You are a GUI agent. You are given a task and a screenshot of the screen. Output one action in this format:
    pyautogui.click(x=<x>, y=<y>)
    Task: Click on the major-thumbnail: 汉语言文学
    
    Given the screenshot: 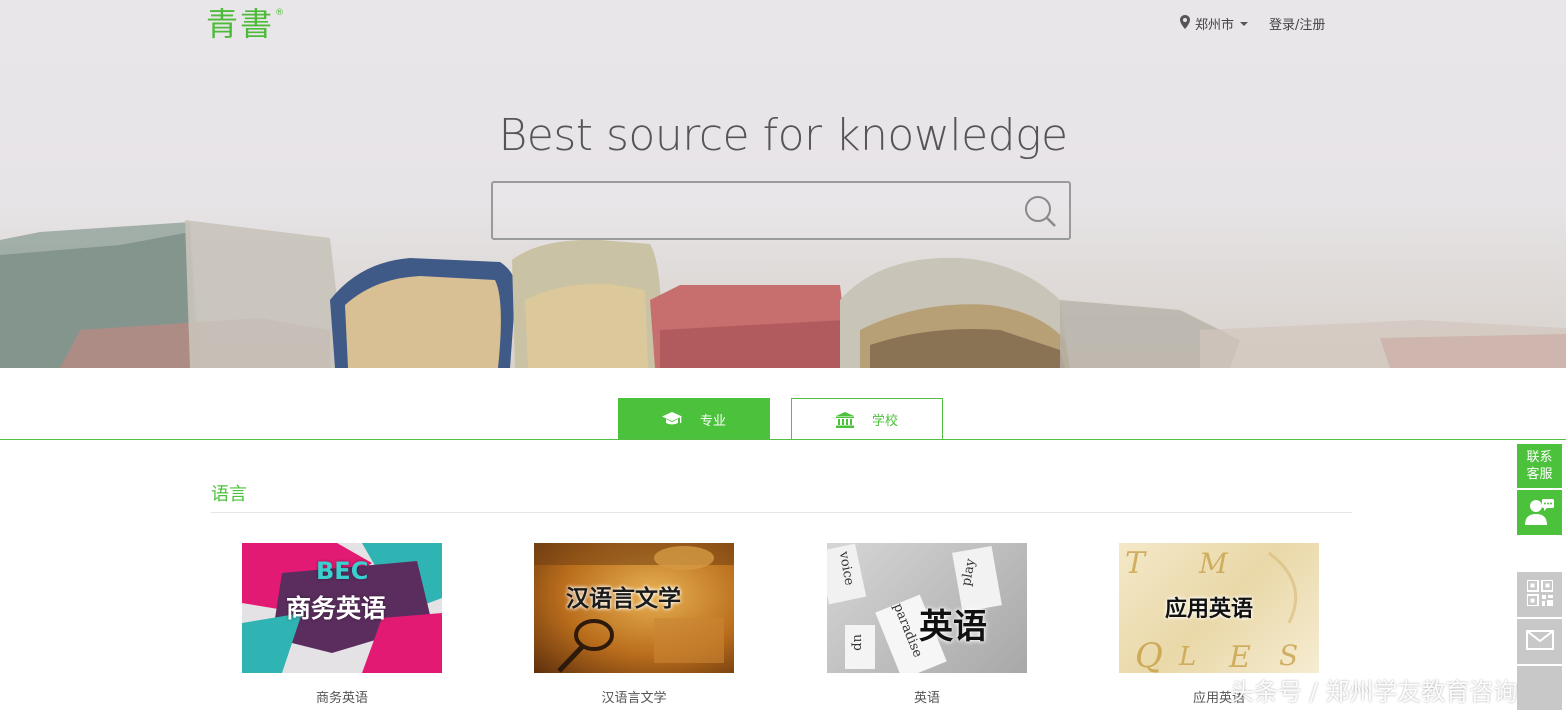 What is the action you would take?
    pyautogui.click(x=634, y=608)
    